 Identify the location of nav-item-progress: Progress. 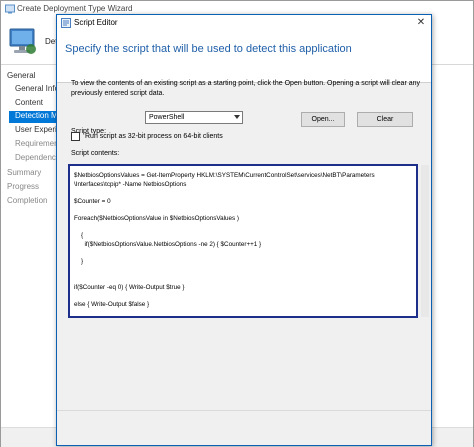
(32, 188).